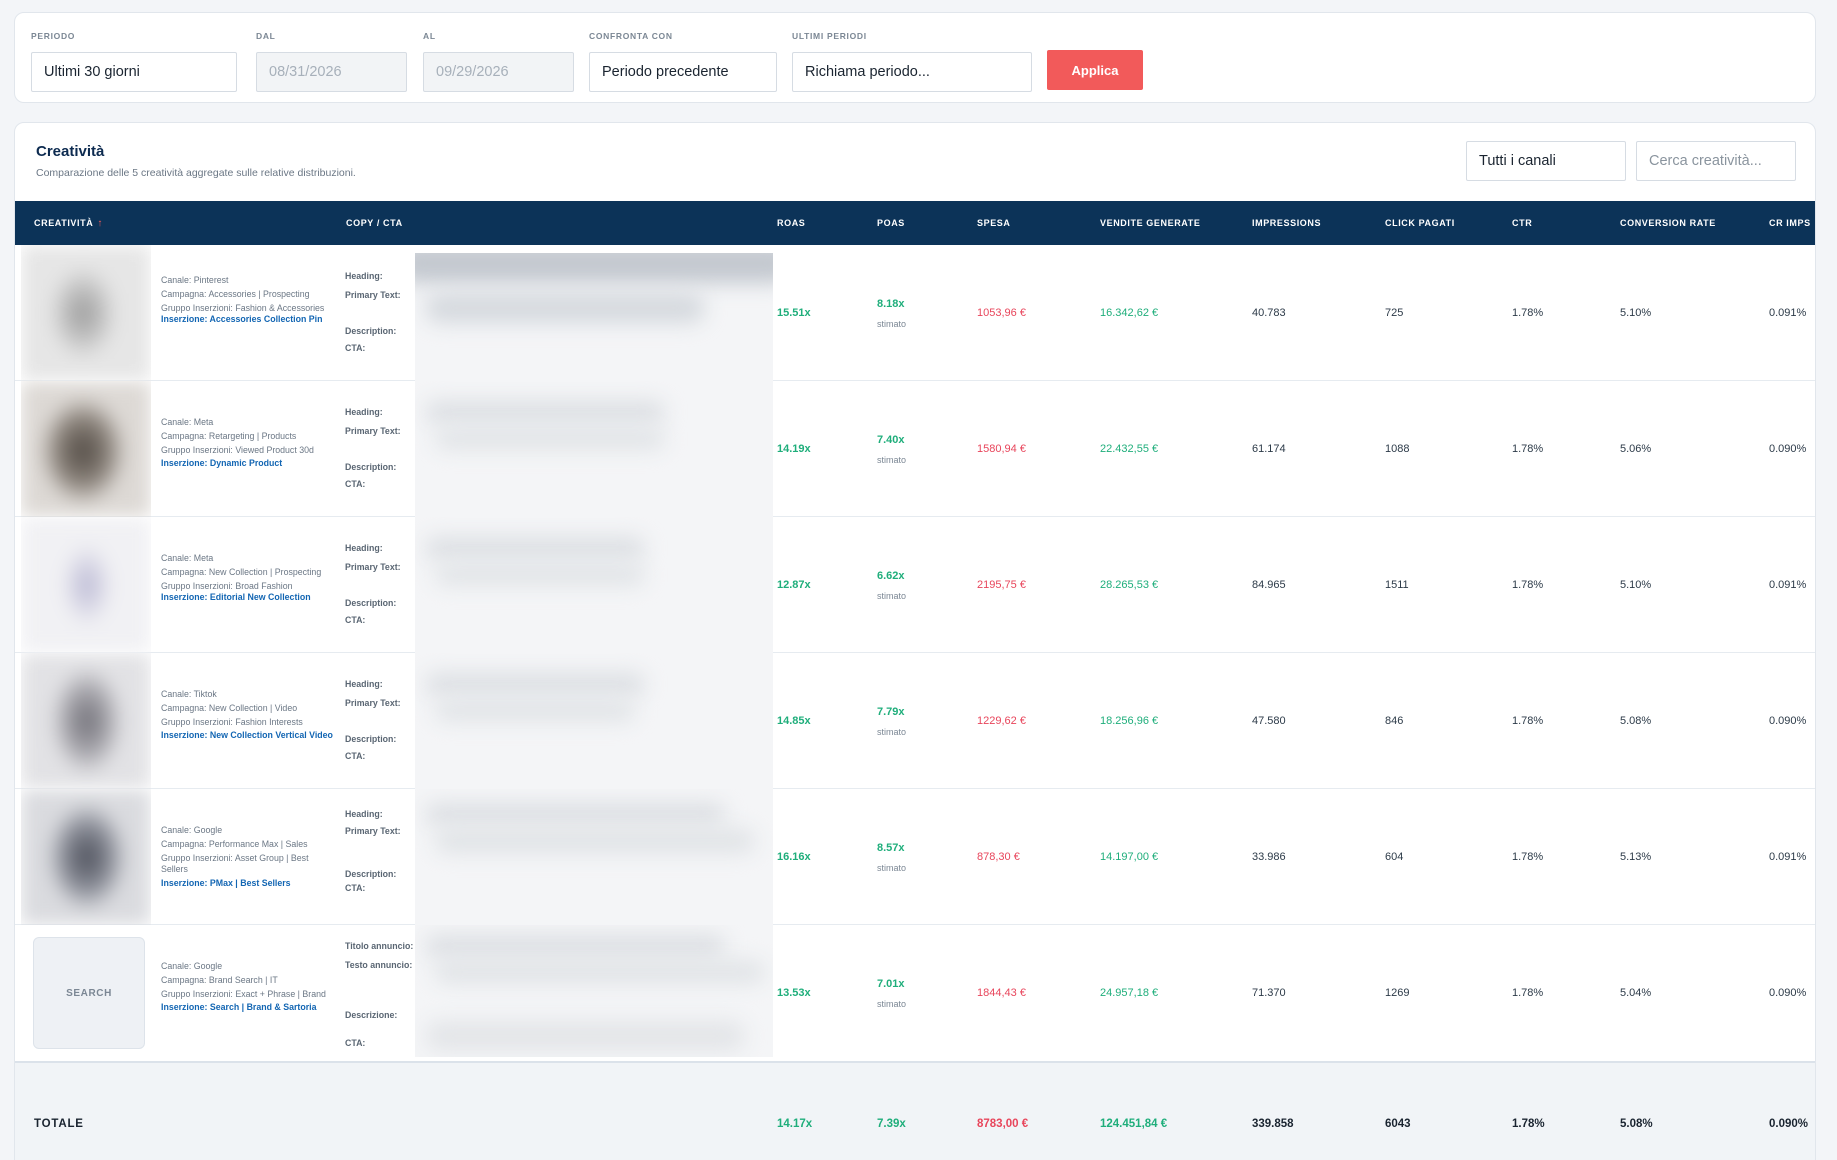  I want to click on totals-roas: 14.17x, so click(795, 1124).